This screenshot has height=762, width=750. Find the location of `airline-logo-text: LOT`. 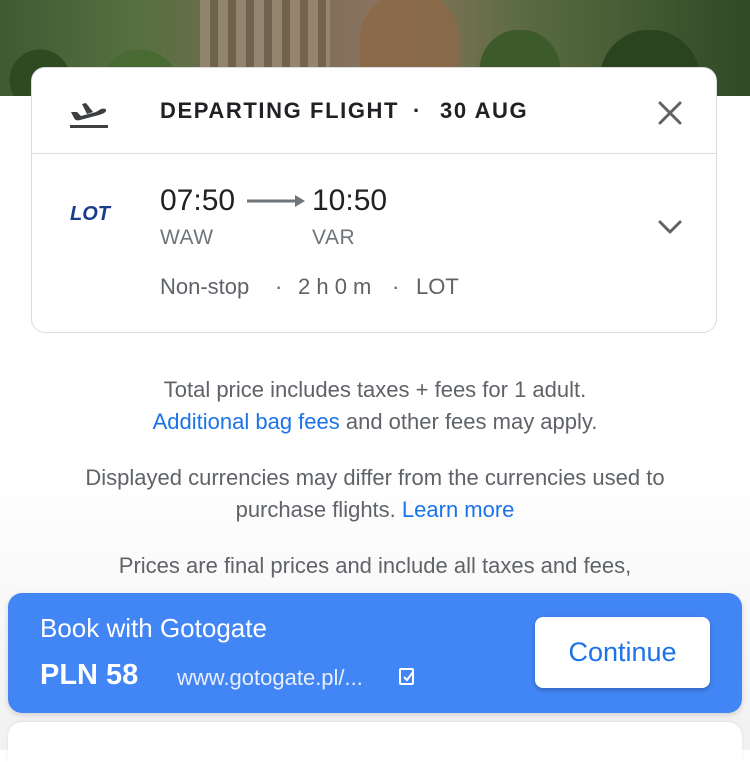

airline-logo-text: LOT is located at coordinates (91, 213).